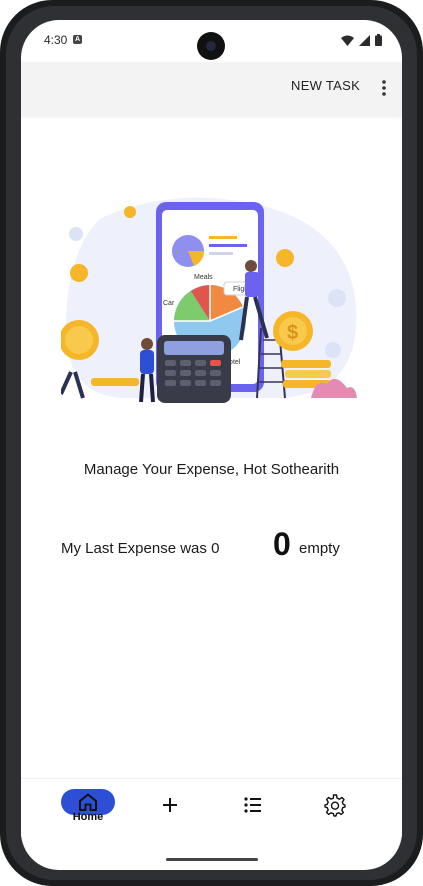  What do you see at coordinates (221, 546) in the screenshot?
I see `last-expense-row: My Last Expense was 0 0 empty` at bounding box center [221, 546].